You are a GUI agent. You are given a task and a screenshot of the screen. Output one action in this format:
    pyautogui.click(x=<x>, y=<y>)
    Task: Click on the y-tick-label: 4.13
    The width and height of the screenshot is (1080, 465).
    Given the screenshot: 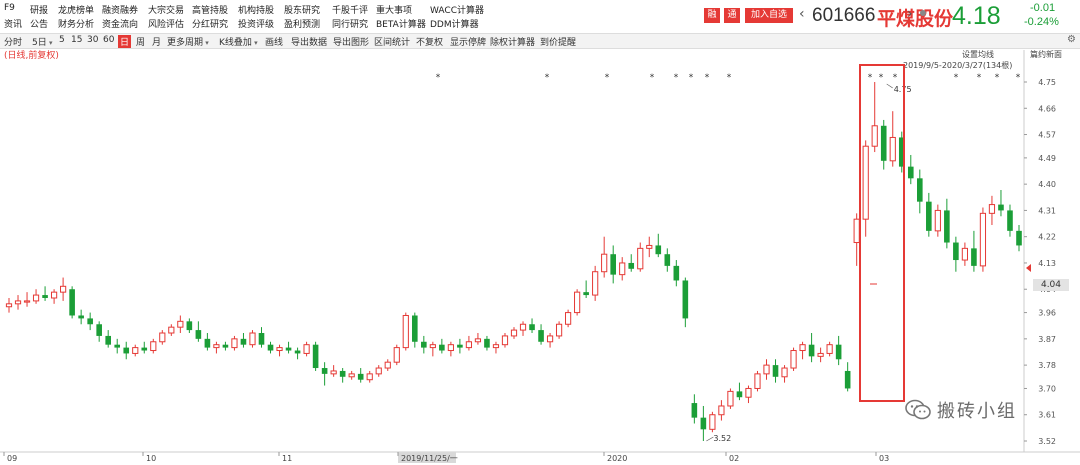 What is the action you would take?
    pyautogui.click(x=1047, y=263)
    